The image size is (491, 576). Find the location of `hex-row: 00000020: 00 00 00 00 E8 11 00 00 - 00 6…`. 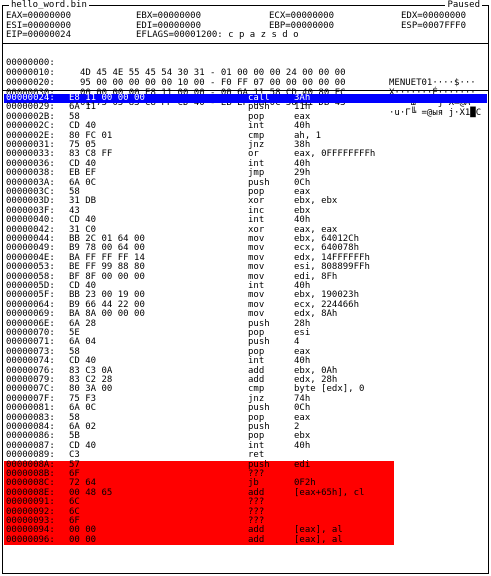

hex-row: 00000020: 00 00 00 00 E8 11 00 00 - 00 6… is located at coordinates (241, 88).